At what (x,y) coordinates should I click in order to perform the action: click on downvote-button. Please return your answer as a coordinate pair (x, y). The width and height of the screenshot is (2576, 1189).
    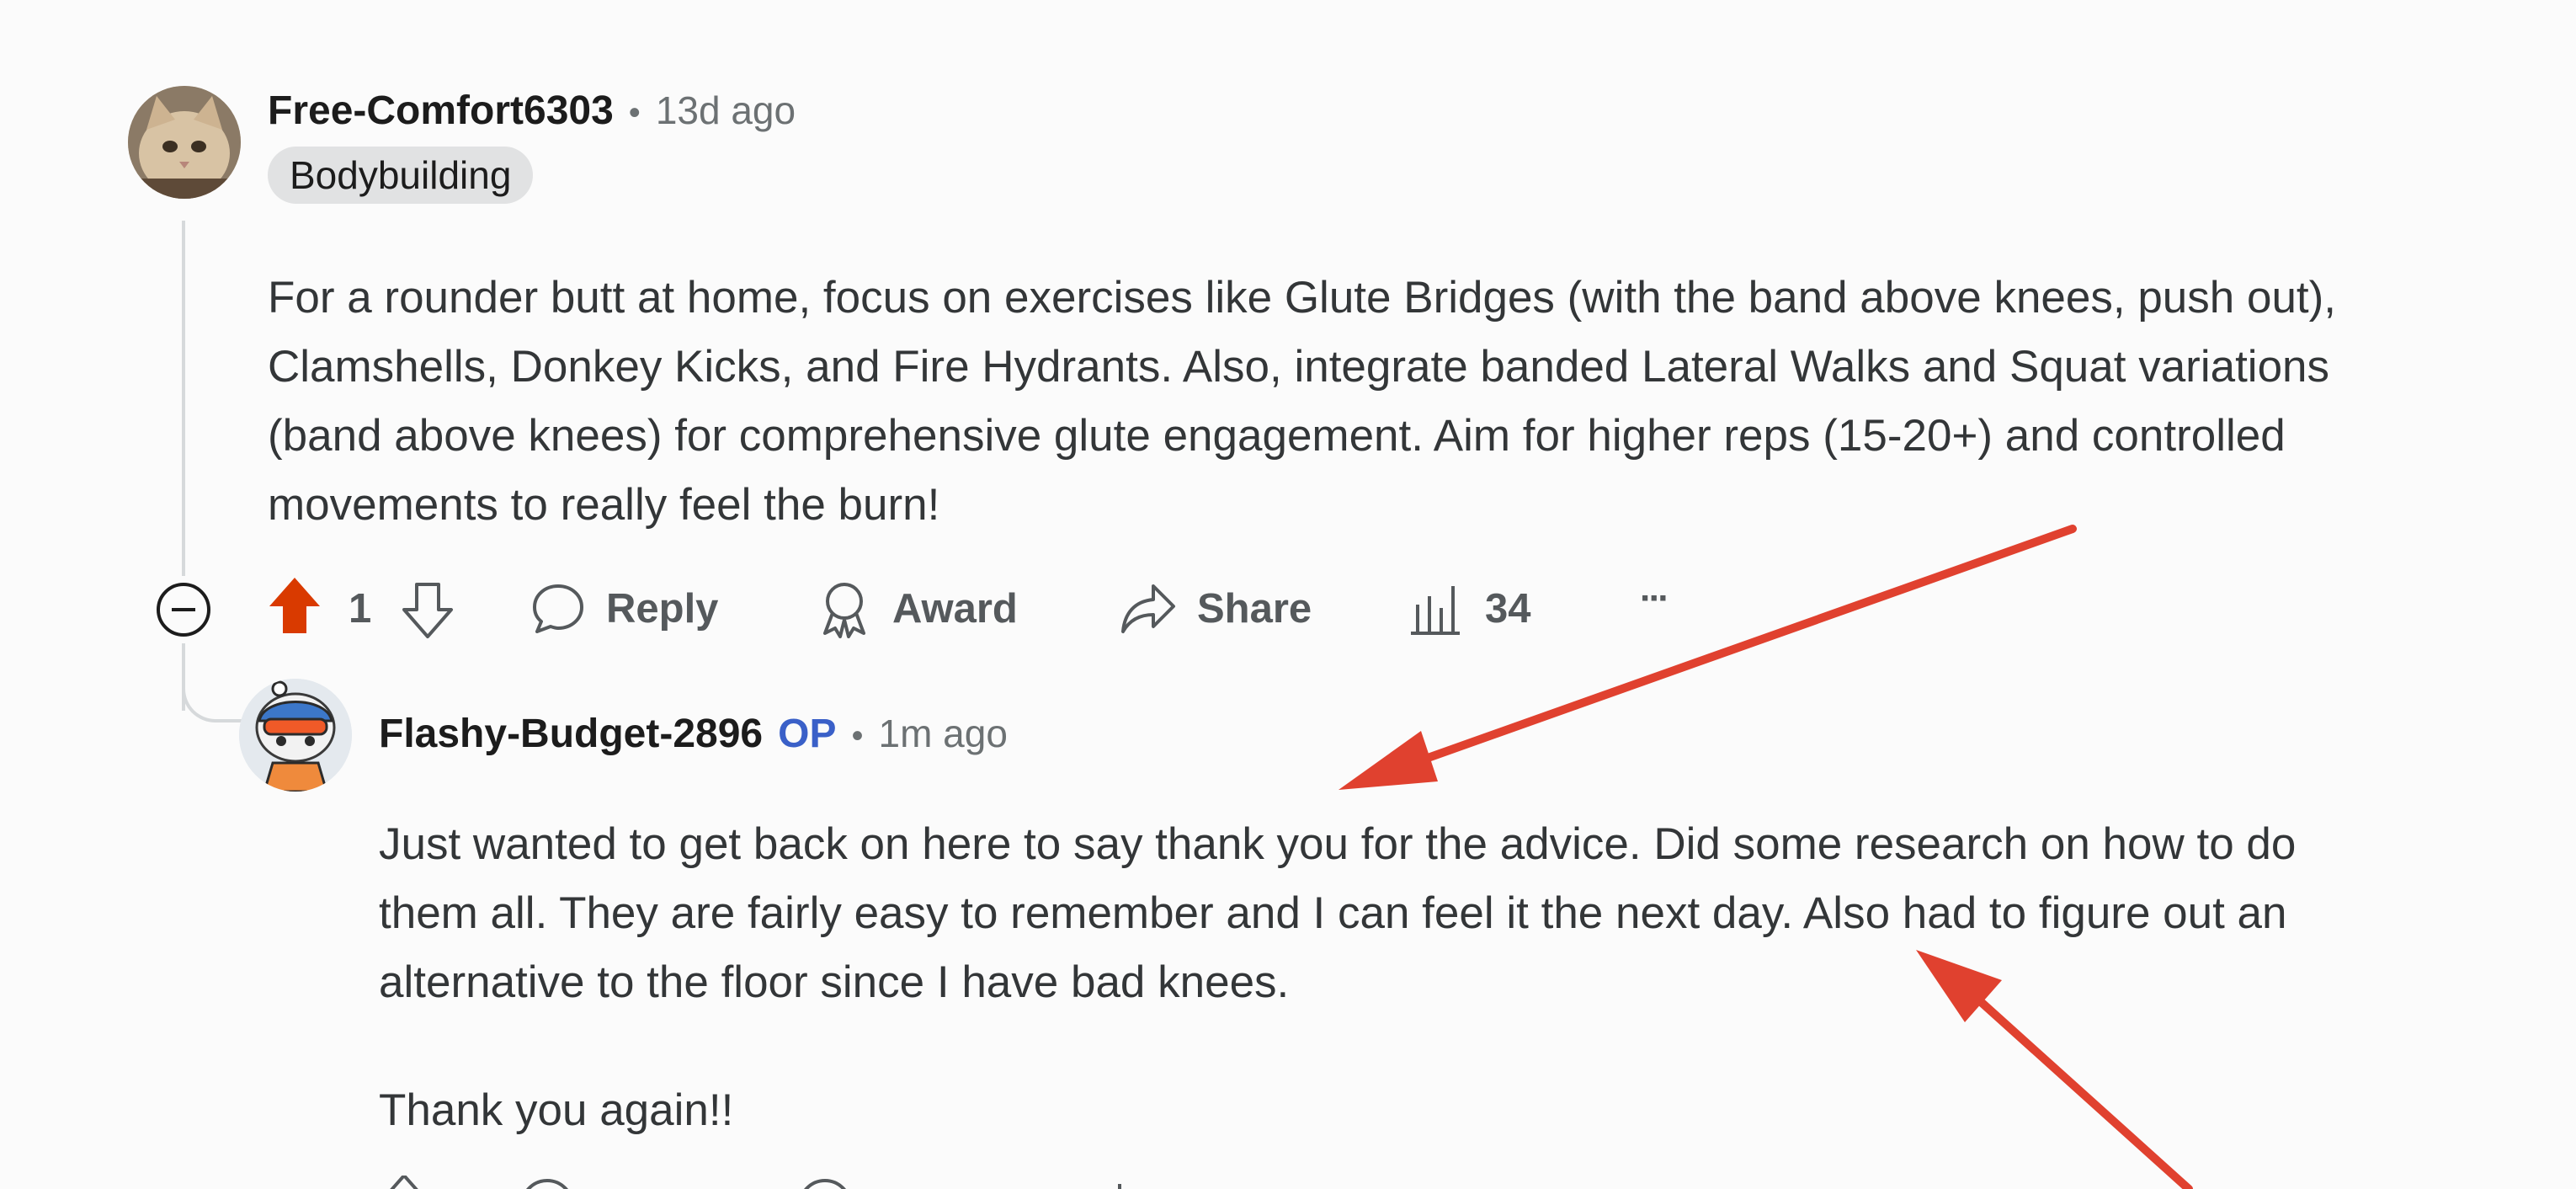
    Looking at the image, I should click on (428, 611).